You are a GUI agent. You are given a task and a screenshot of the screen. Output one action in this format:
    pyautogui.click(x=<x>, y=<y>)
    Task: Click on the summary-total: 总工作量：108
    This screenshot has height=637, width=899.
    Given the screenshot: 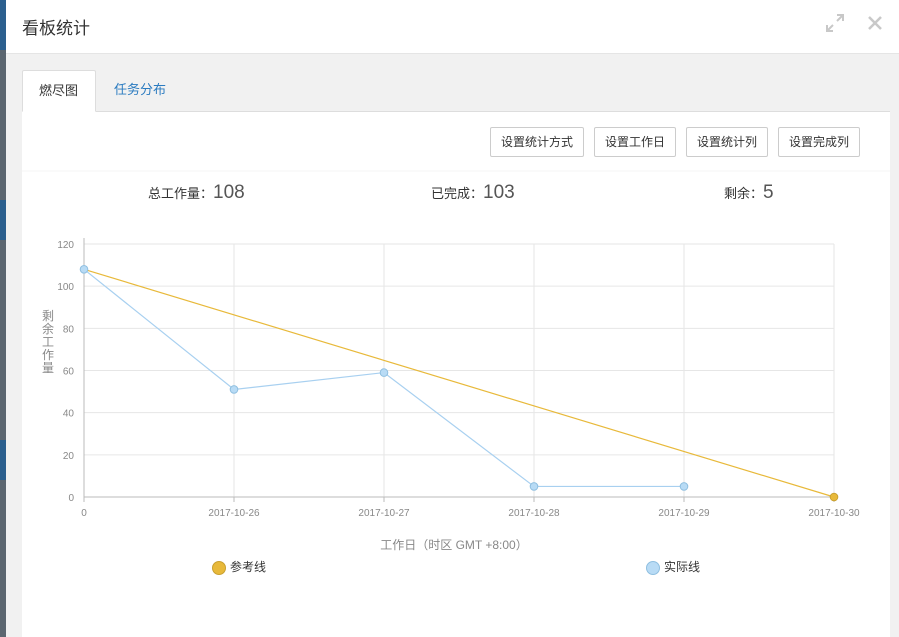 What is the action you would take?
    pyautogui.click(x=196, y=193)
    